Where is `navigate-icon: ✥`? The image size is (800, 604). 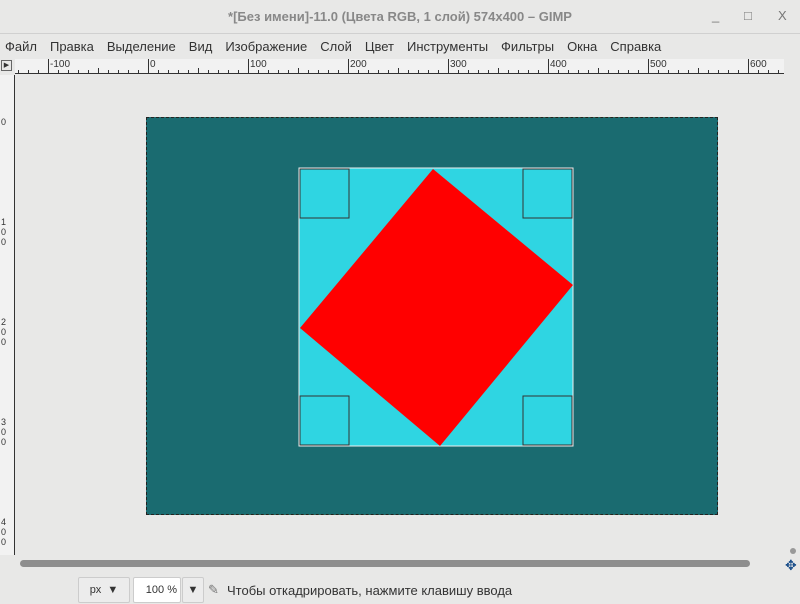 navigate-icon: ✥ is located at coordinates (791, 565).